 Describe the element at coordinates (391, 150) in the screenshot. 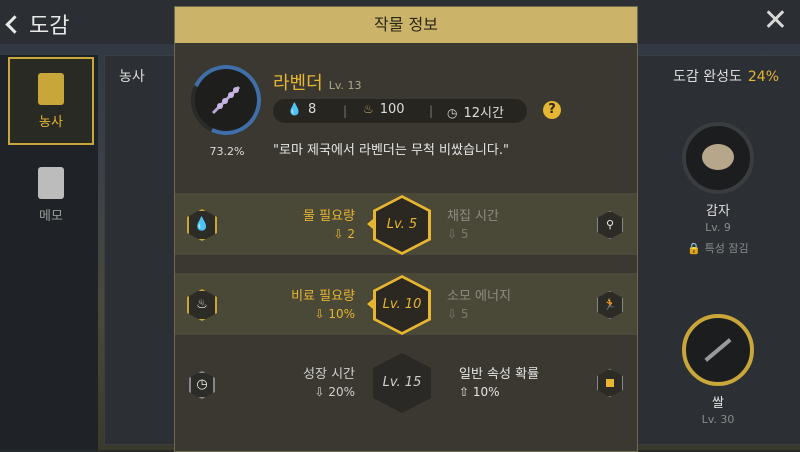

I see `crop-description: "로마 제국에서 라벤더는 무척 비쌌습니다."` at that location.